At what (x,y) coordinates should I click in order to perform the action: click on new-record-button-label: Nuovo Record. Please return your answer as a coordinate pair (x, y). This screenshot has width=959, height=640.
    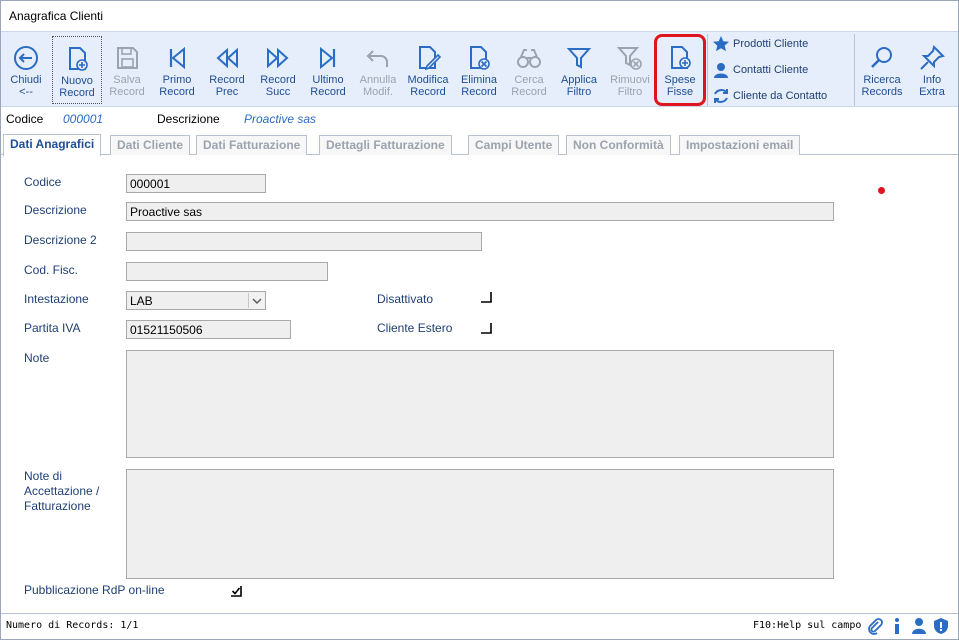
    Looking at the image, I should click on (77, 87).